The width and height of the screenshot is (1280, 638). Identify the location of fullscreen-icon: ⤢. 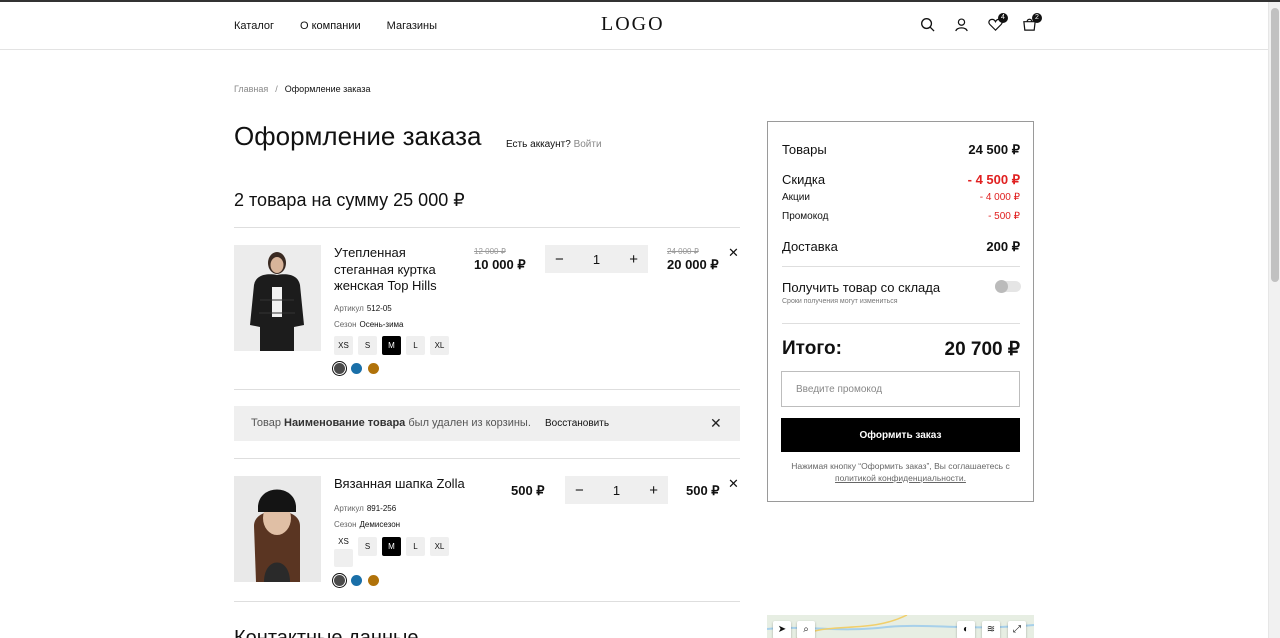
(1017, 629).